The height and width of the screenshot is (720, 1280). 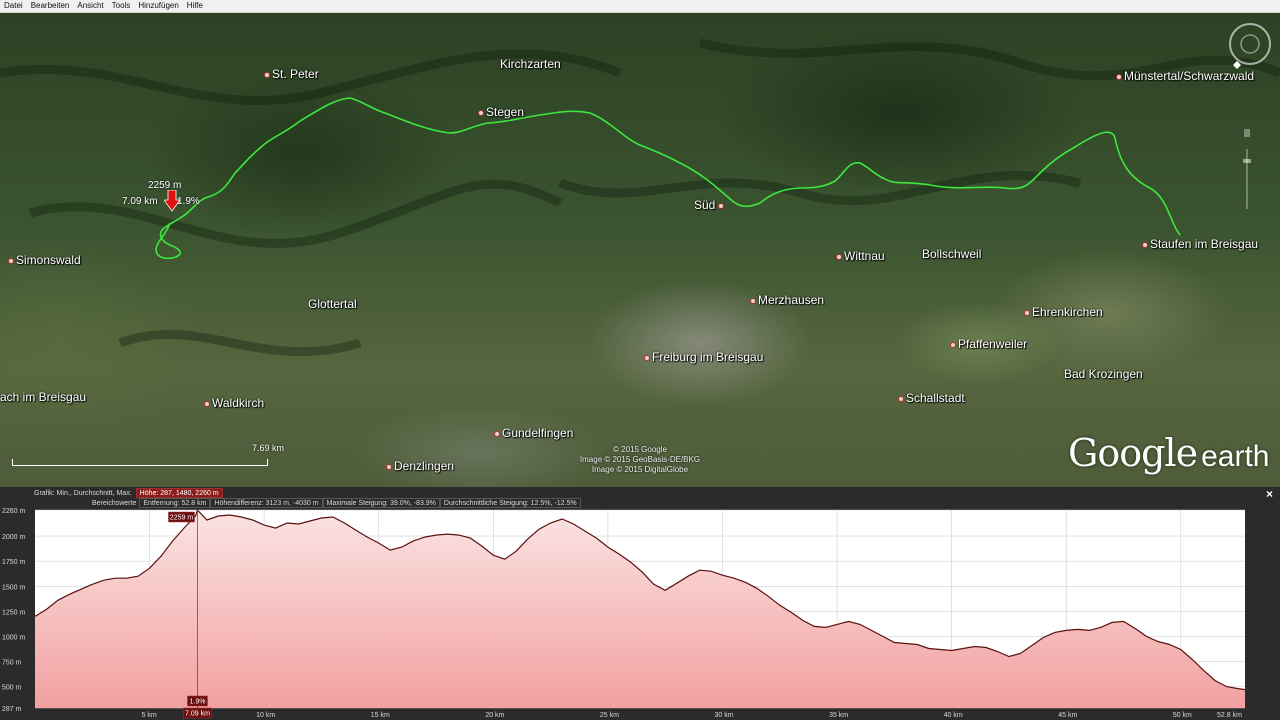 What do you see at coordinates (12, 688) in the screenshot?
I see `y-tick-label: 500 m` at bounding box center [12, 688].